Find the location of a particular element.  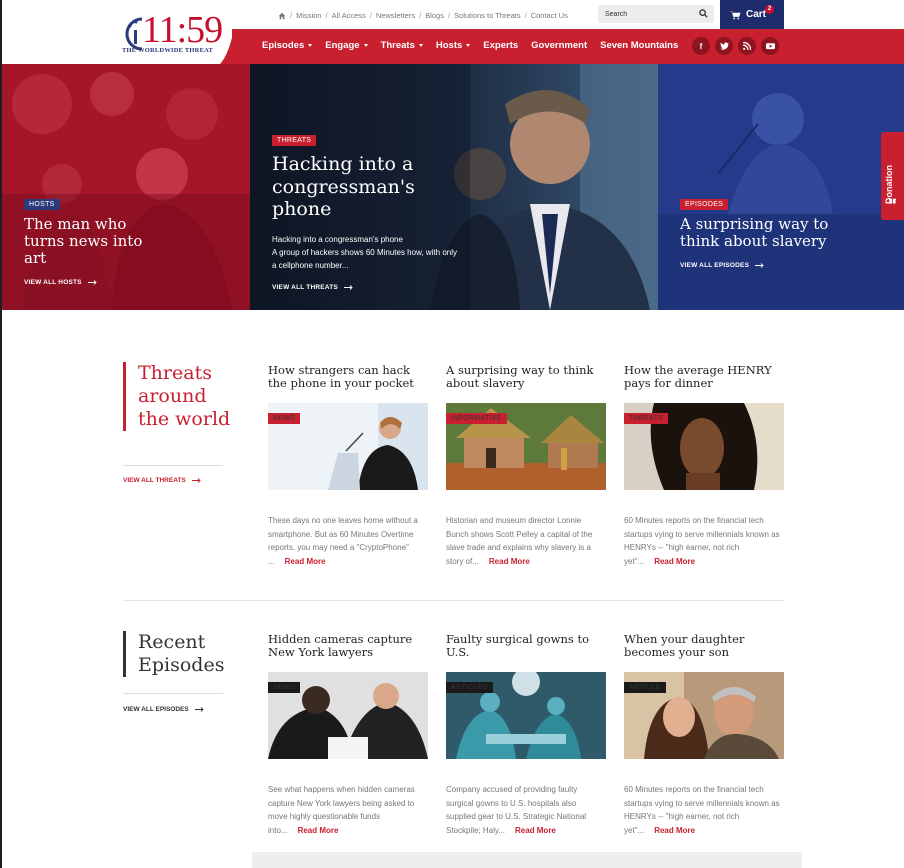

nav-episodes: Episodes is located at coordinates (287, 45).